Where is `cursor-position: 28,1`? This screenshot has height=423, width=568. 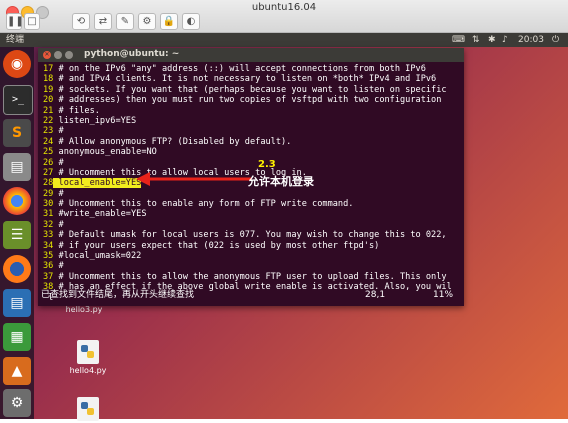 cursor-position: 28,1 is located at coordinates (375, 295).